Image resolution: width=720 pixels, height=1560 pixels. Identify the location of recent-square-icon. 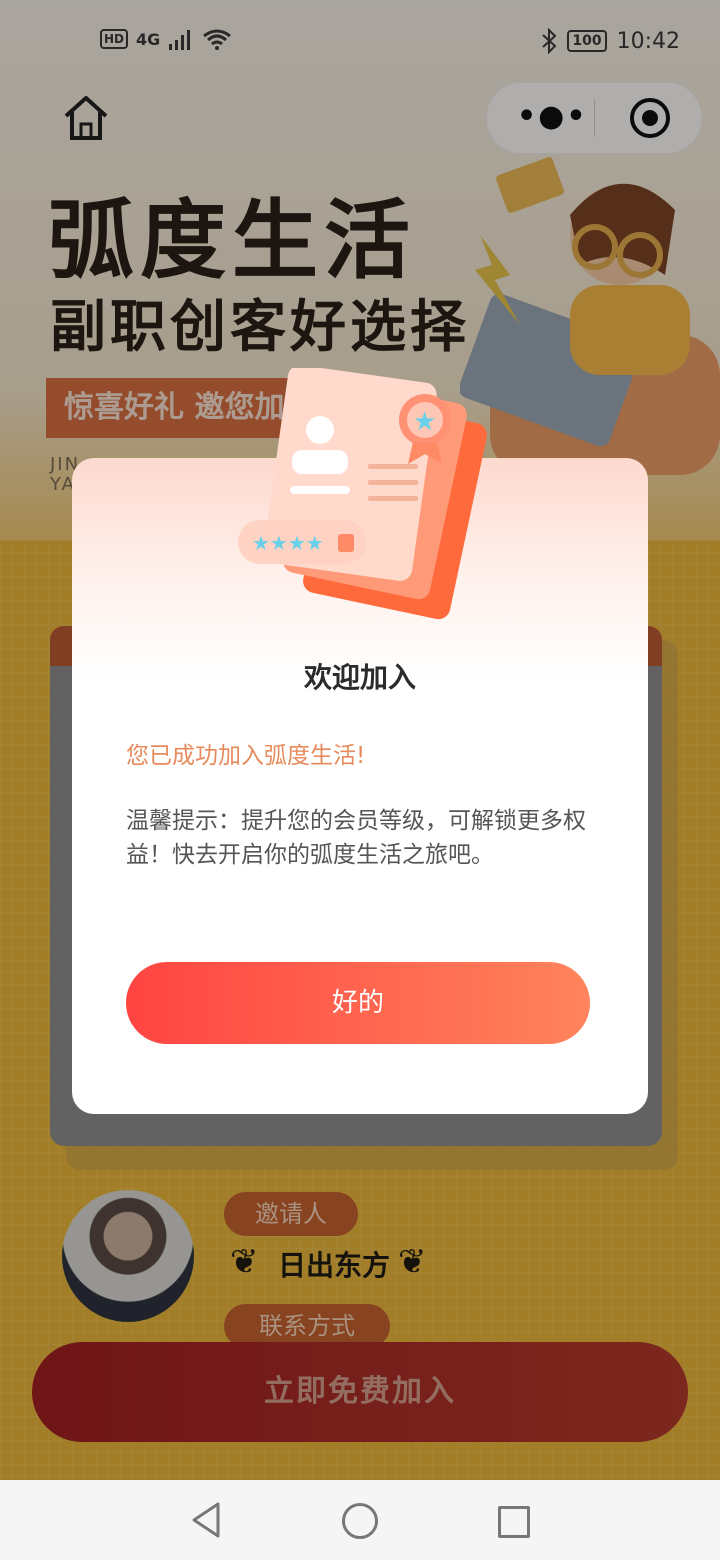
(514, 1522).